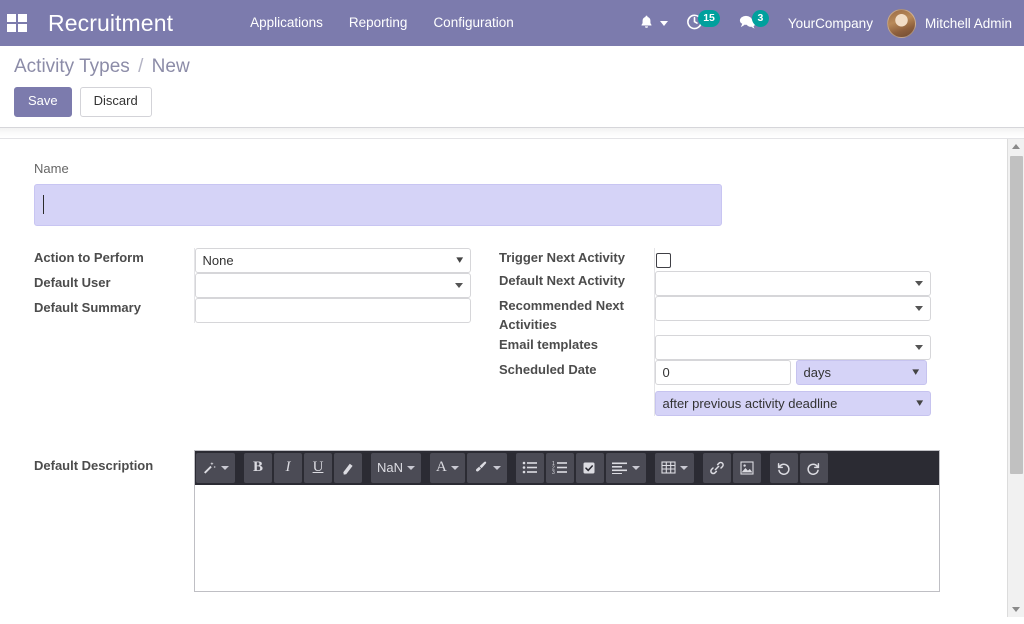  I want to click on magic-wand-icon, so click(215, 467).